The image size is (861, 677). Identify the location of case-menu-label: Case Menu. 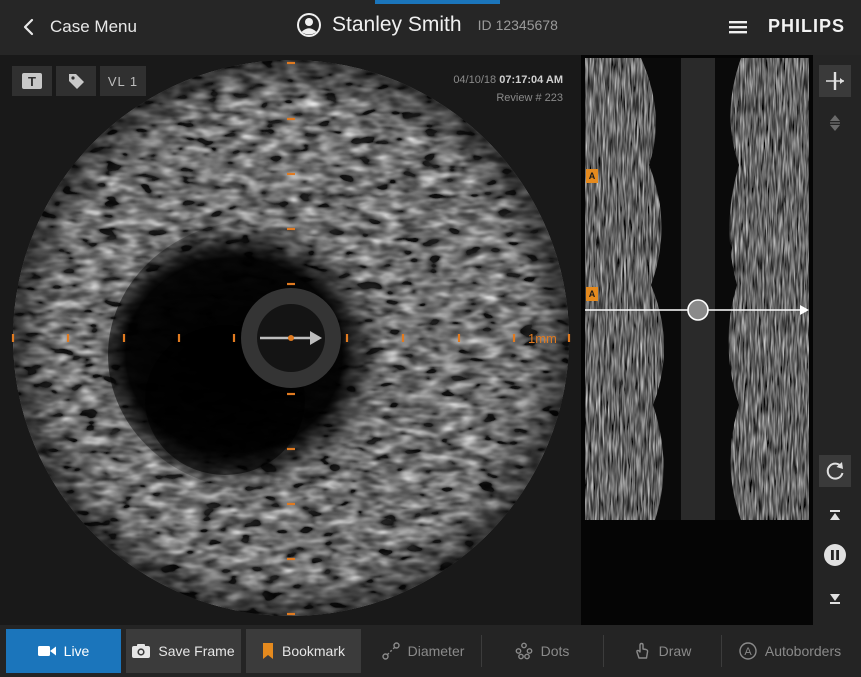
(93, 26).